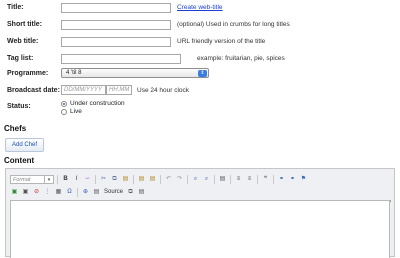 The height and width of the screenshot is (258, 400). I want to click on copy-icon: ⧉, so click(114, 179).